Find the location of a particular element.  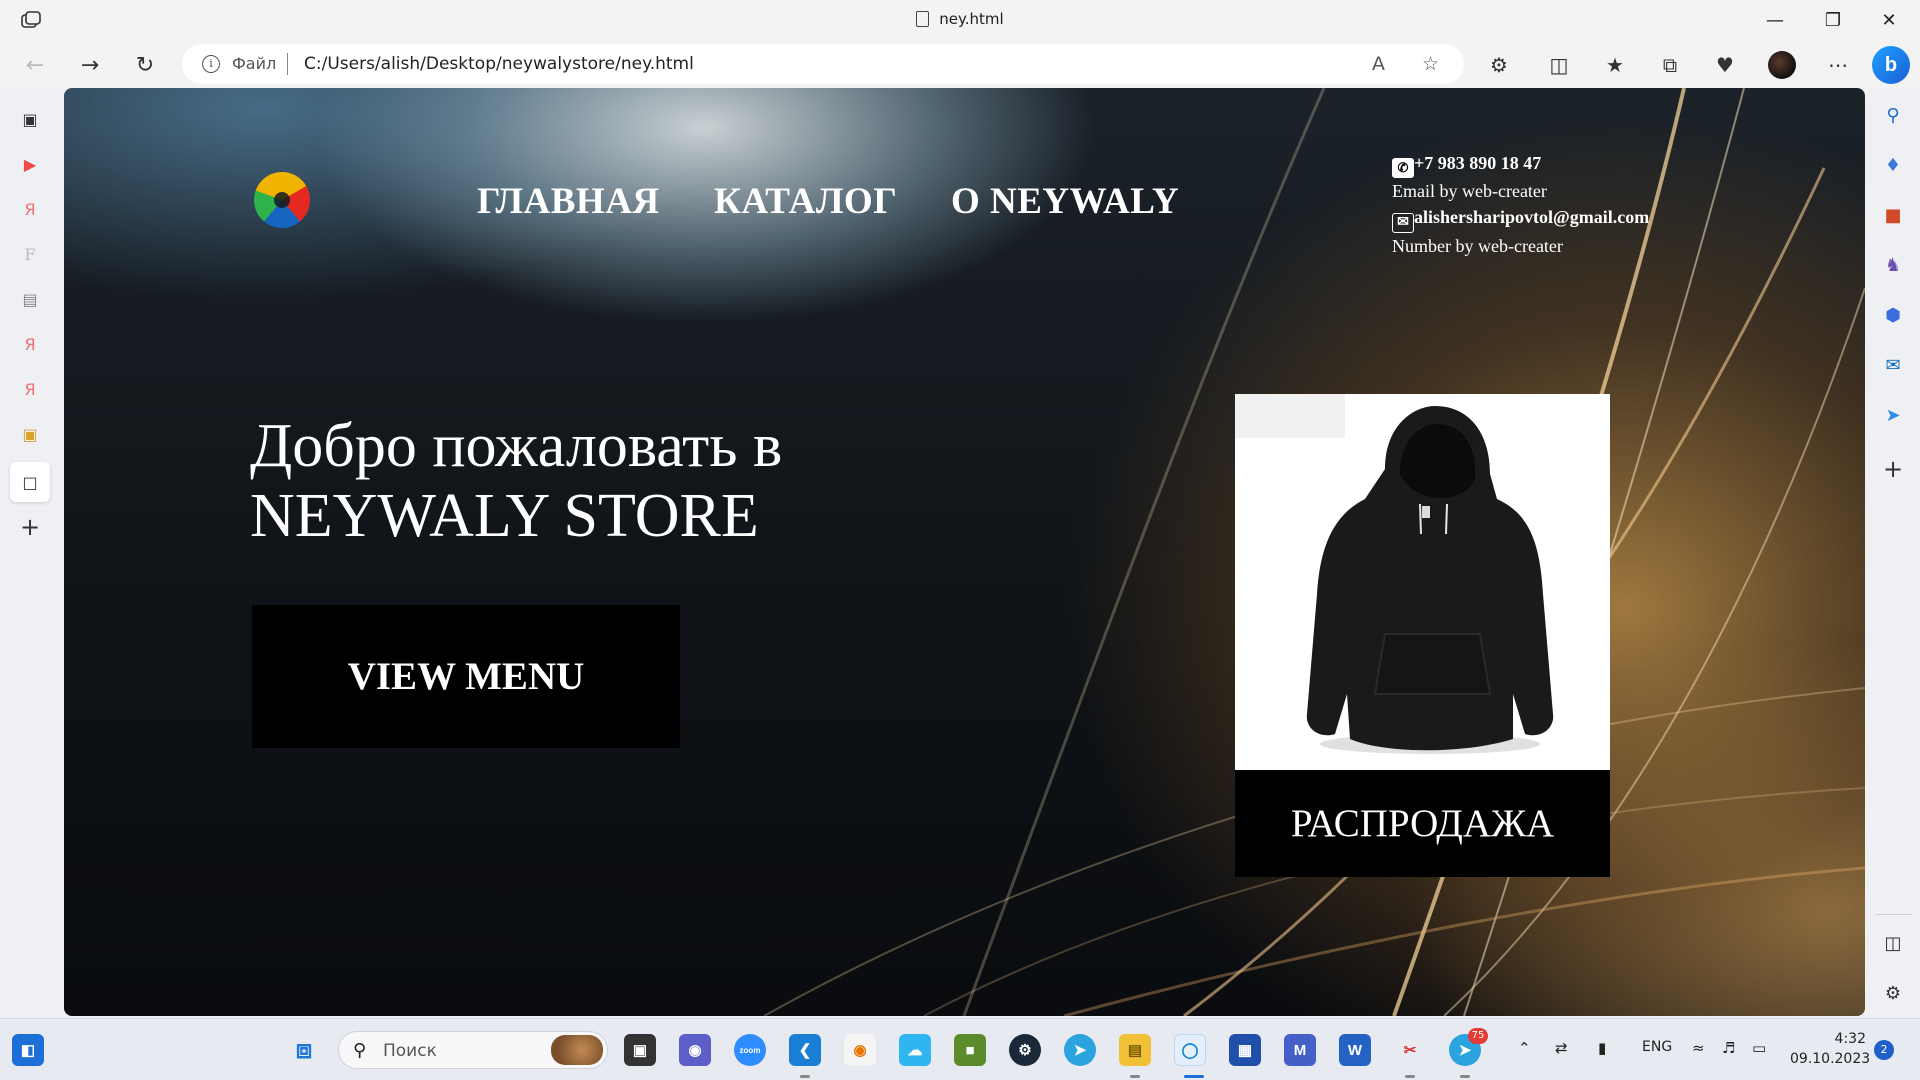

address-separator is located at coordinates (287, 64).